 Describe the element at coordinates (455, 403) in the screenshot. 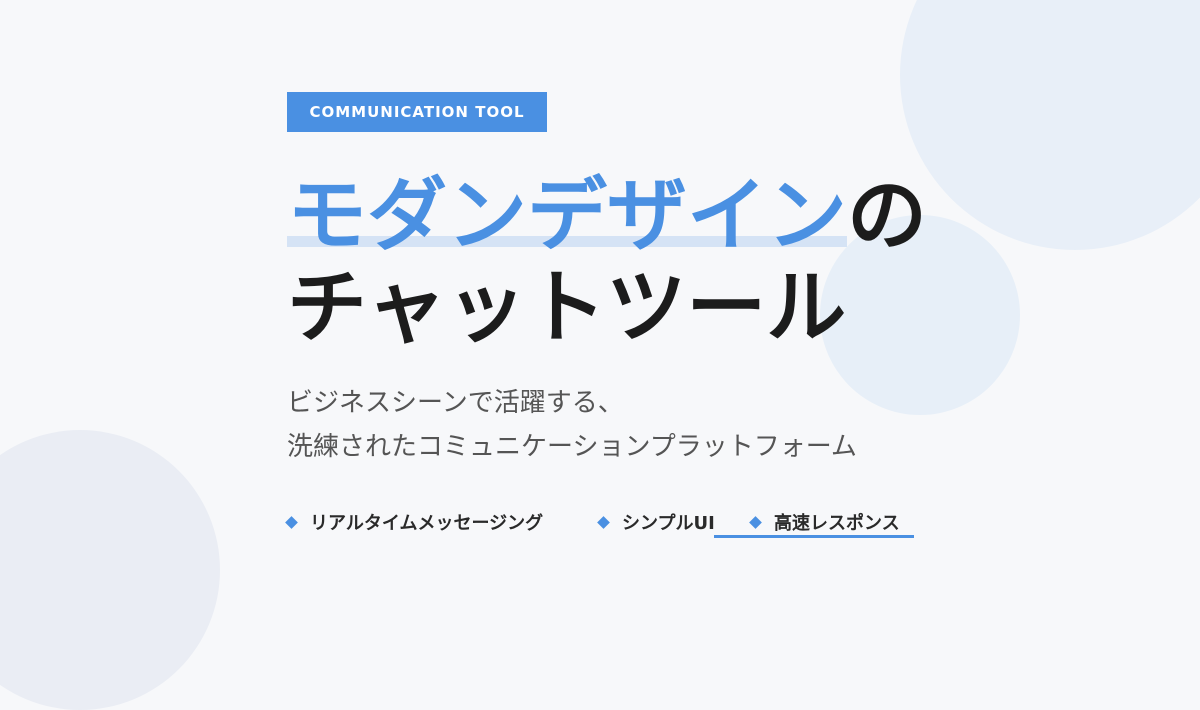

I see `subtitle-line1: ビジネスシーンで活躍する、` at that location.